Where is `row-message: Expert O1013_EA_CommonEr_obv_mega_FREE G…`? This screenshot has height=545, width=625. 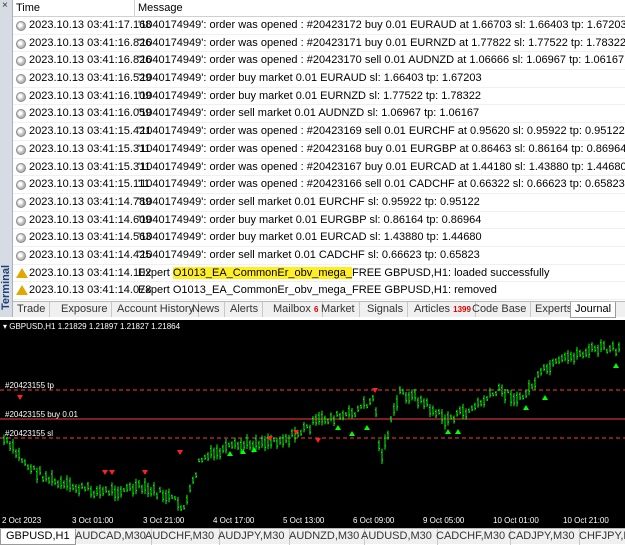
row-message: Expert O1013_EA_CommonEr_obv_mega_FREE G… is located at coordinates (317, 290).